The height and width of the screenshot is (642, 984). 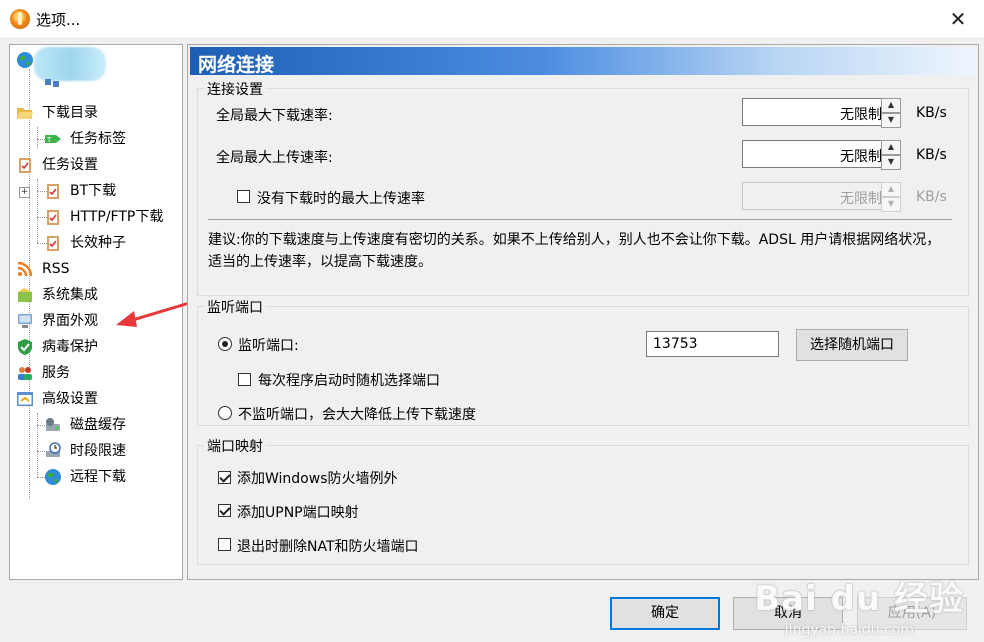 What do you see at coordinates (357, 415) in the screenshot?
I see `no-listen-label: 不监听端口，会大大降低上传下载速度` at bounding box center [357, 415].